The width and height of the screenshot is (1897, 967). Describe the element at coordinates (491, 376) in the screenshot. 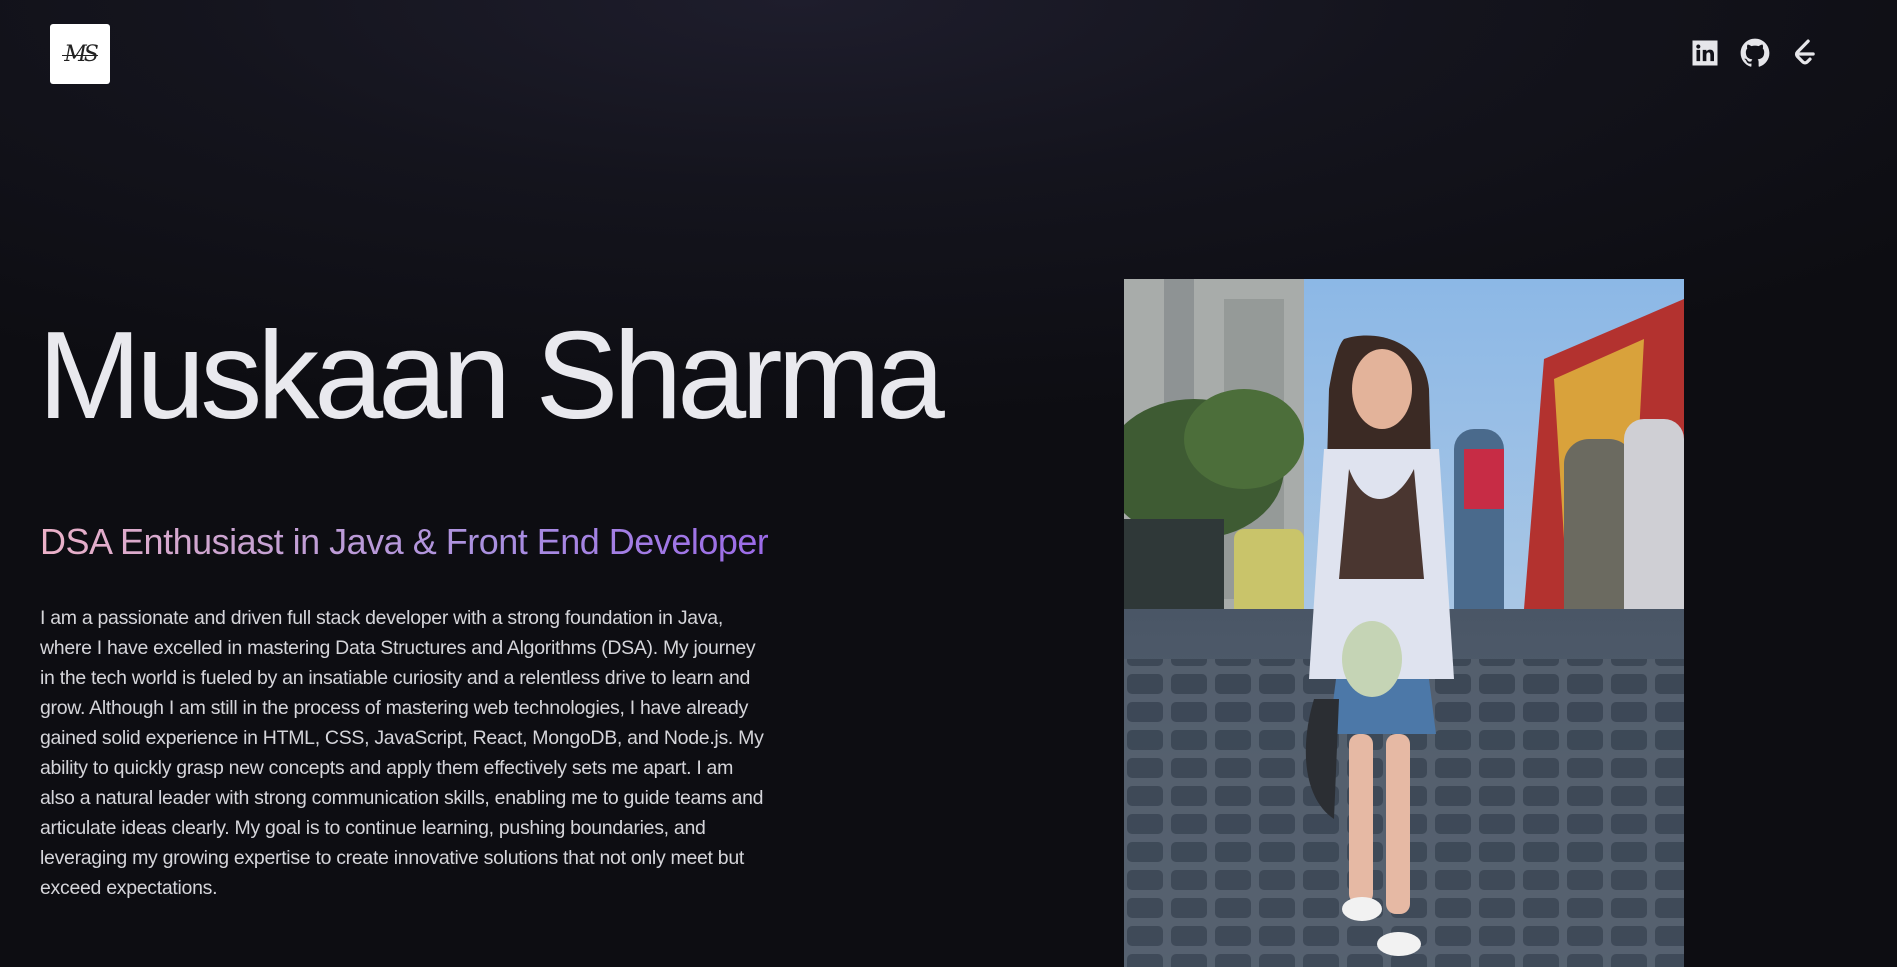

I see `hero-name: Muskaan Sharma` at that location.